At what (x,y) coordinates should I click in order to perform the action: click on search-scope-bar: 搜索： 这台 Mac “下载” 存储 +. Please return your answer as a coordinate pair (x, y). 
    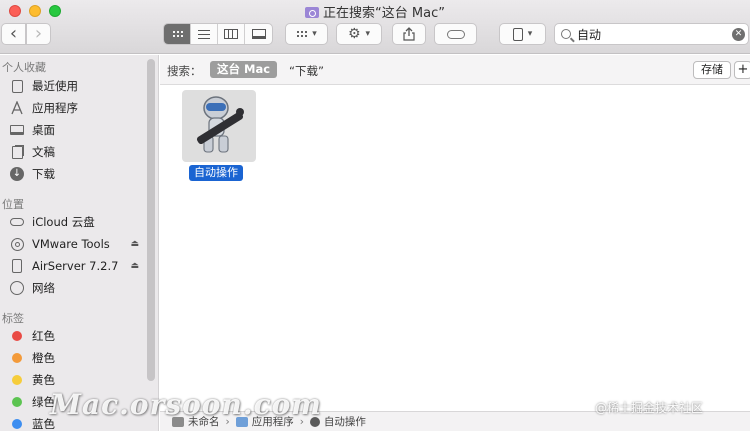
    Looking at the image, I should click on (455, 70).